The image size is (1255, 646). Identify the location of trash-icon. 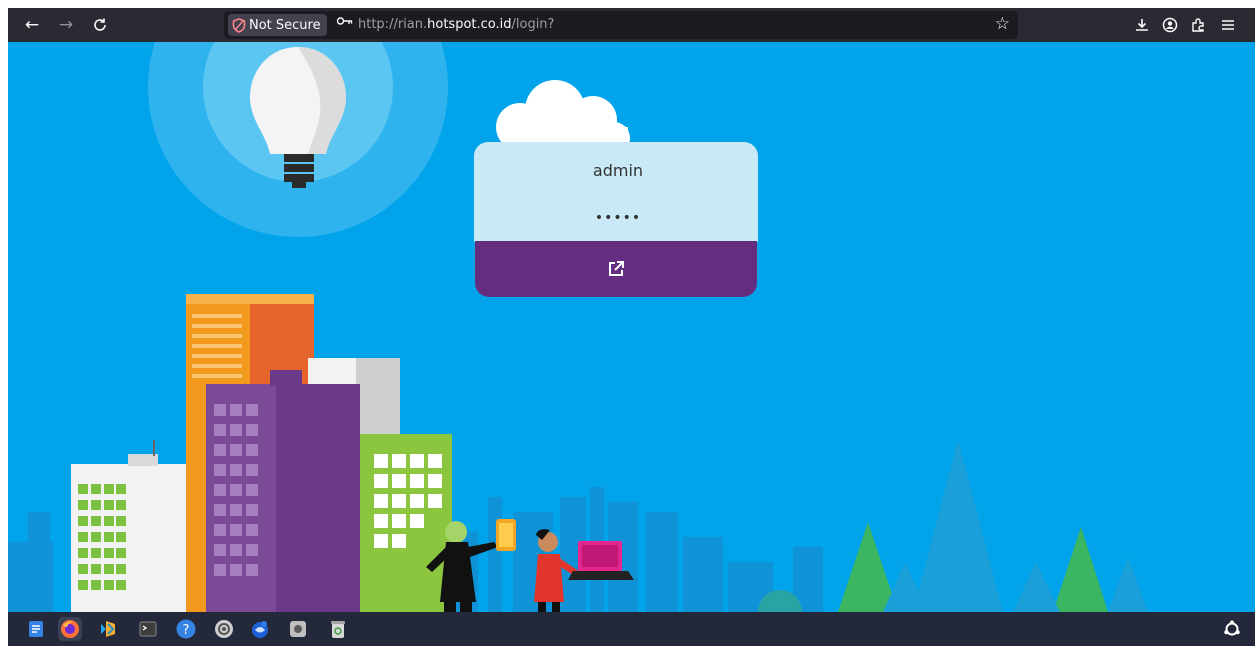
(338, 629).